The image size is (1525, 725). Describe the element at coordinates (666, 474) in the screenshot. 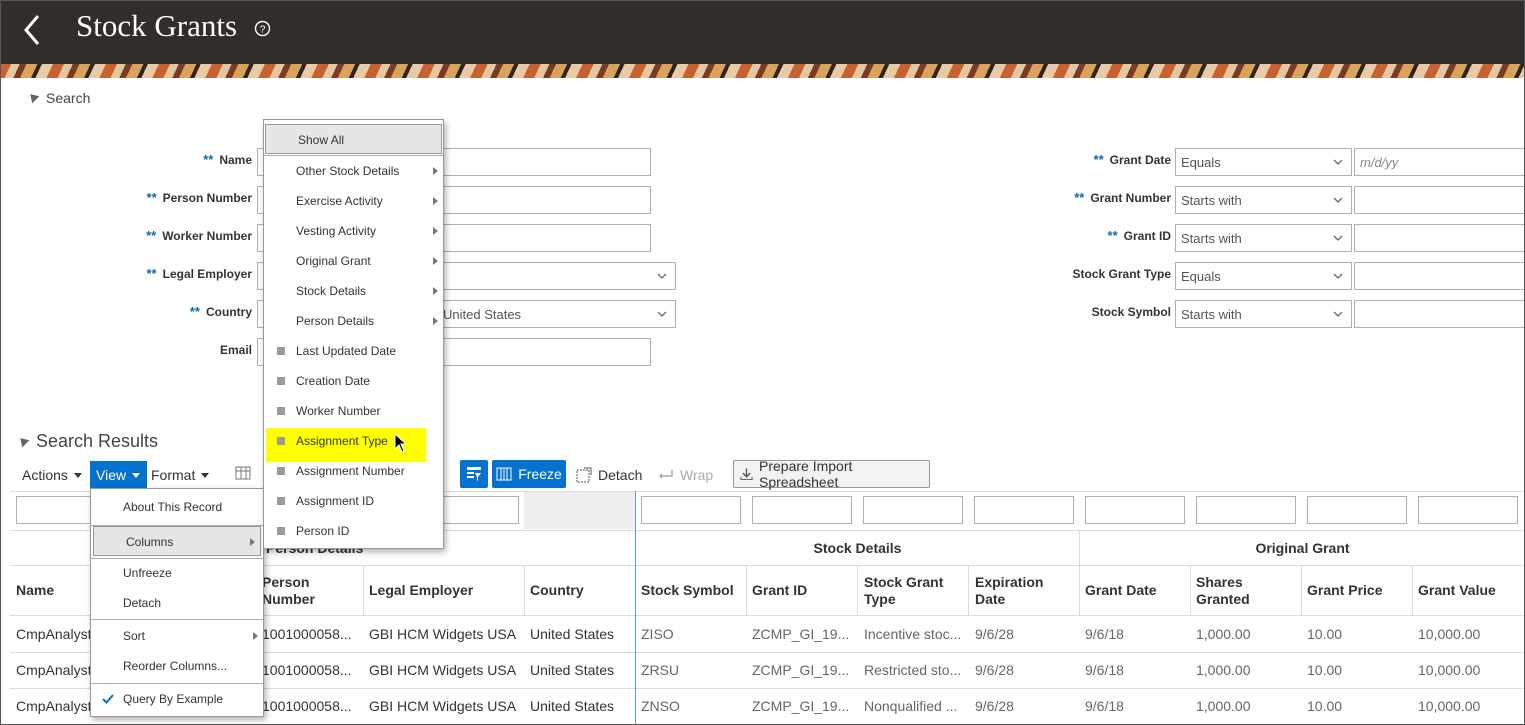

I see `wrap-icon` at that location.